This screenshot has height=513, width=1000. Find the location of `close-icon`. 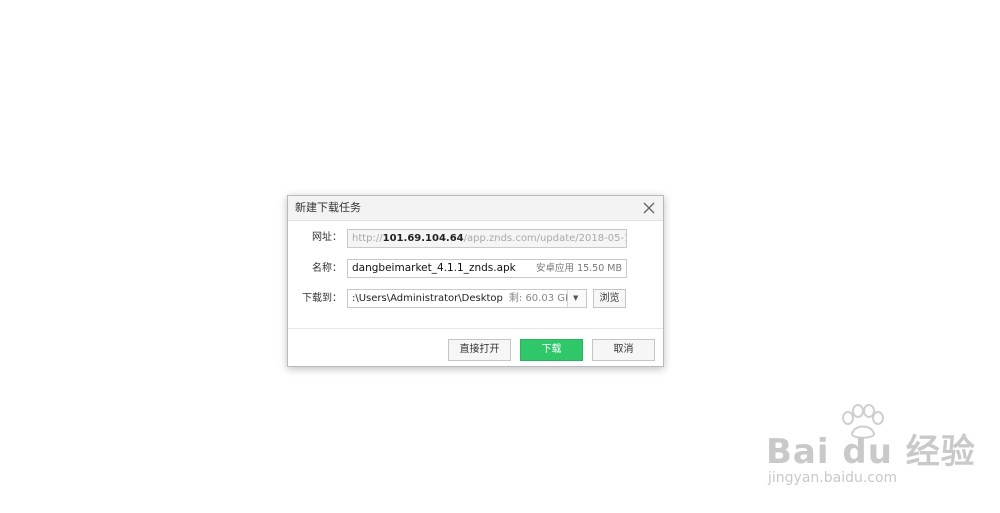

close-icon is located at coordinates (649, 208).